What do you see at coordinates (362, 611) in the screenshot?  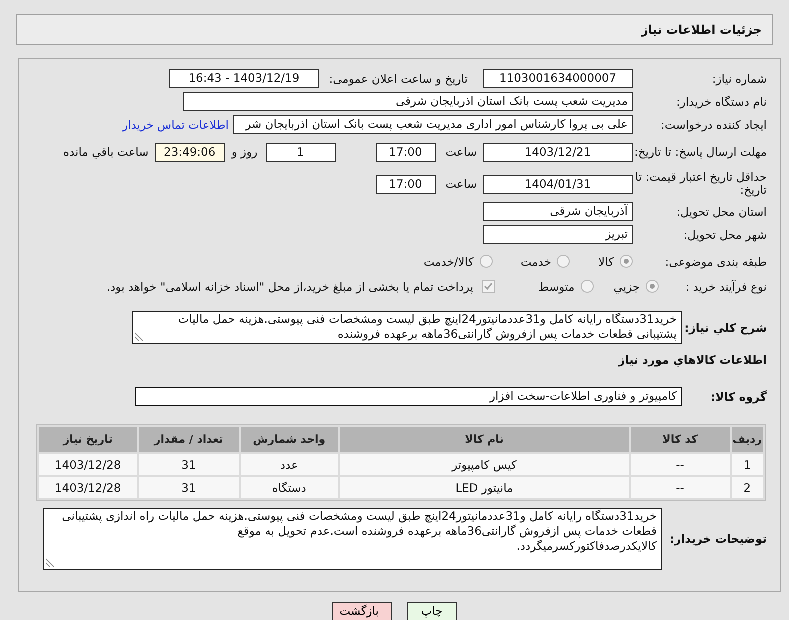 I see `back-button: بازگشت` at bounding box center [362, 611].